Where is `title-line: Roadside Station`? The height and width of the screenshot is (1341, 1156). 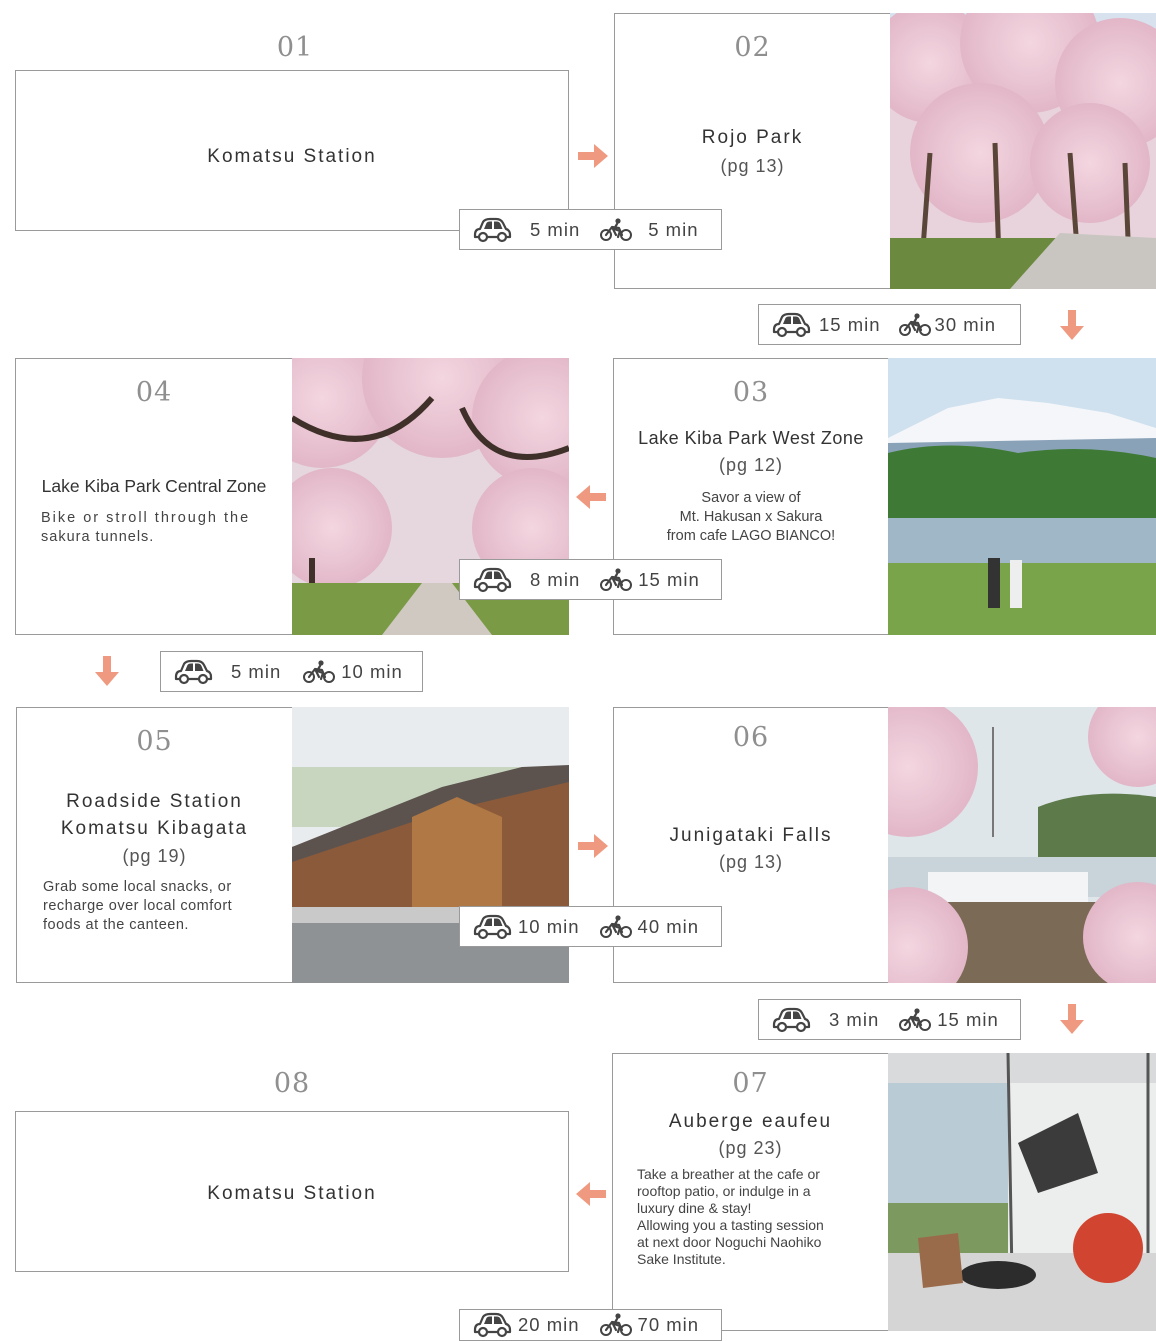
title-line: Roadside Station is located at coordinates (154, 801).